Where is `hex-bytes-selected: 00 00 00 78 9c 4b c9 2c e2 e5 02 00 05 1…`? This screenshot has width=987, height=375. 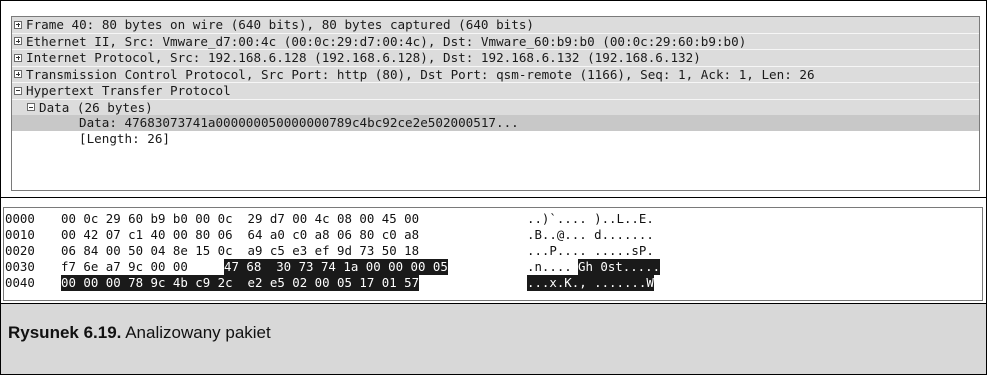
hex-bytes-selected: 00 00 00 78 9c 4b c9 2c e2 e5 02 00 05 1… is located at coordinates (240, 283).